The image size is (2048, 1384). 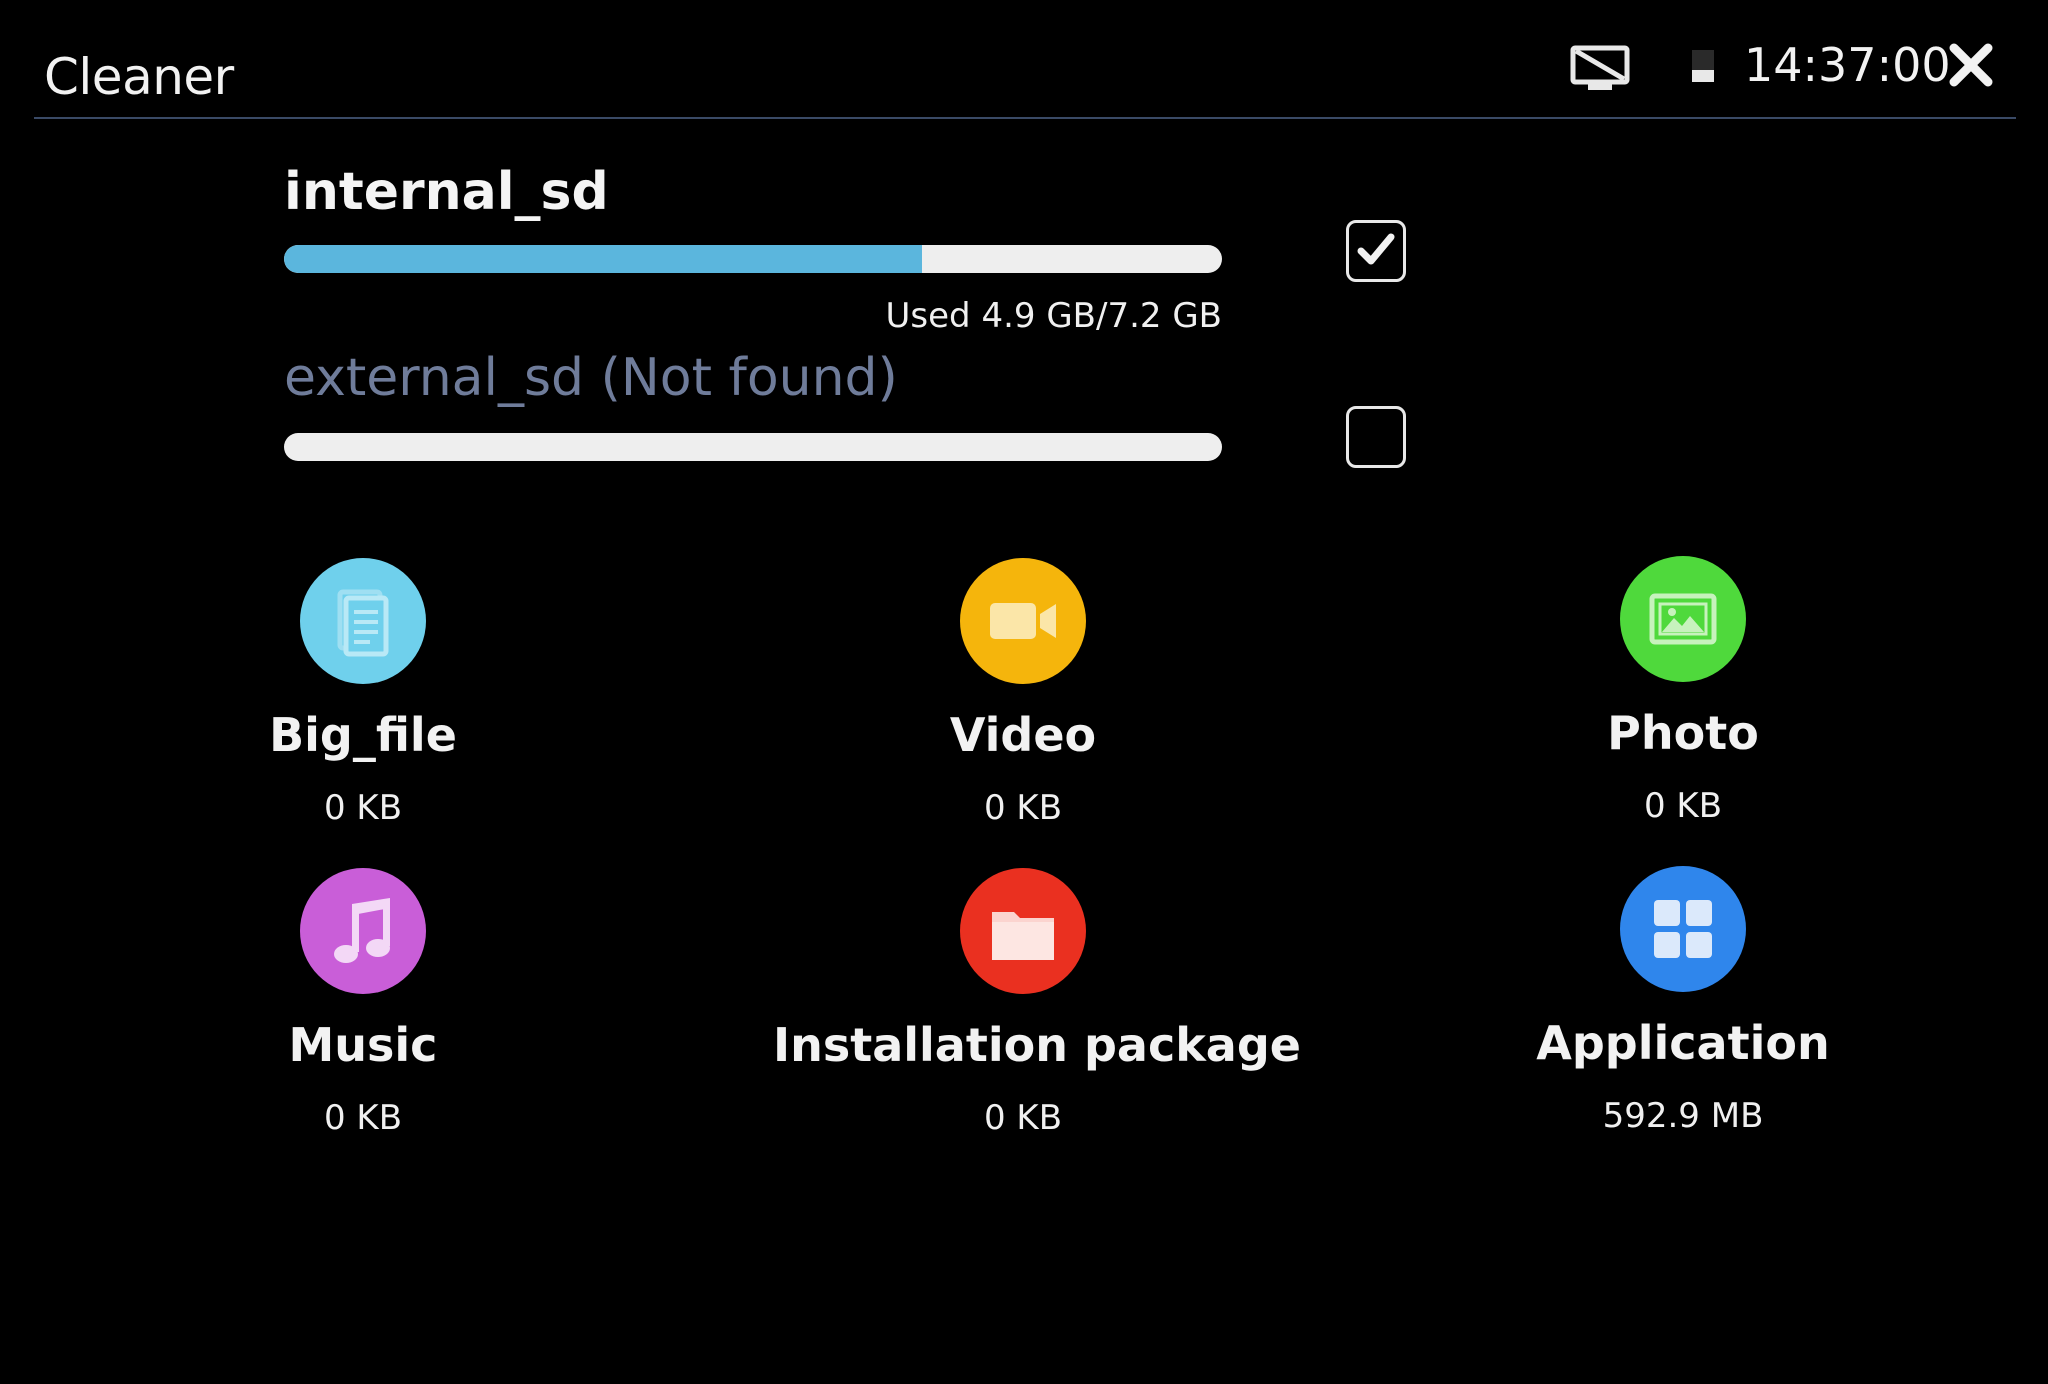 I want to click on document-icon, so click(x=363, y=623).